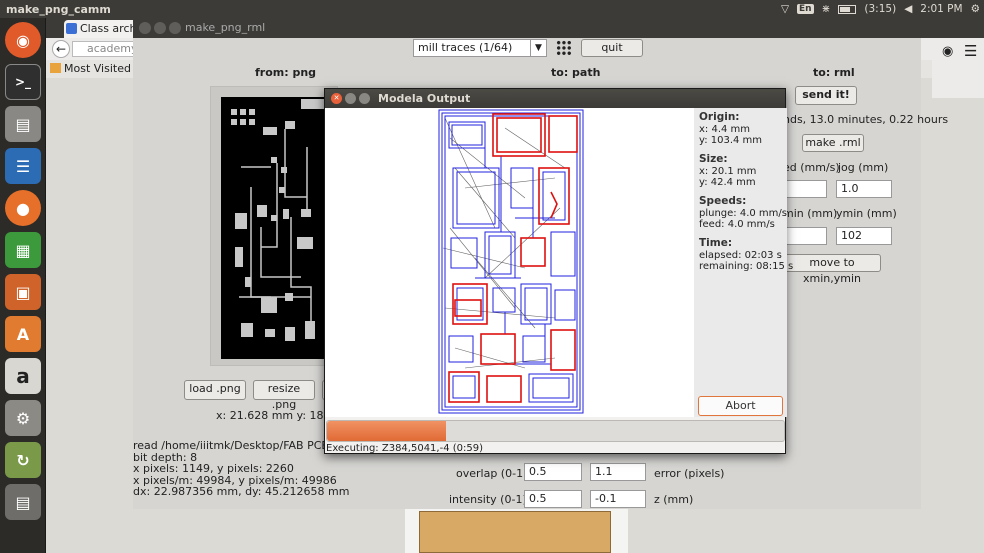 This screenshot has width=984, height=553. Describe the element at coordinates (826, 95) in the screenshot. I see `send-it-button: send it!` at that location.